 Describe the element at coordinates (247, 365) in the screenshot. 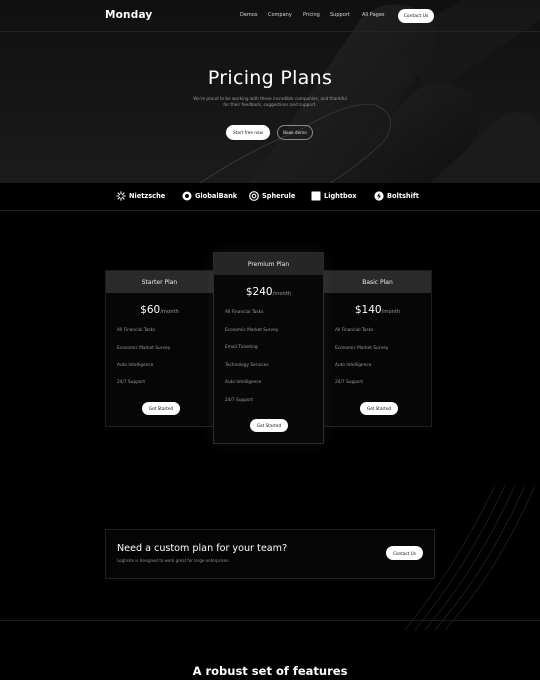

I see `plan-feature: Technology Services` at that location.